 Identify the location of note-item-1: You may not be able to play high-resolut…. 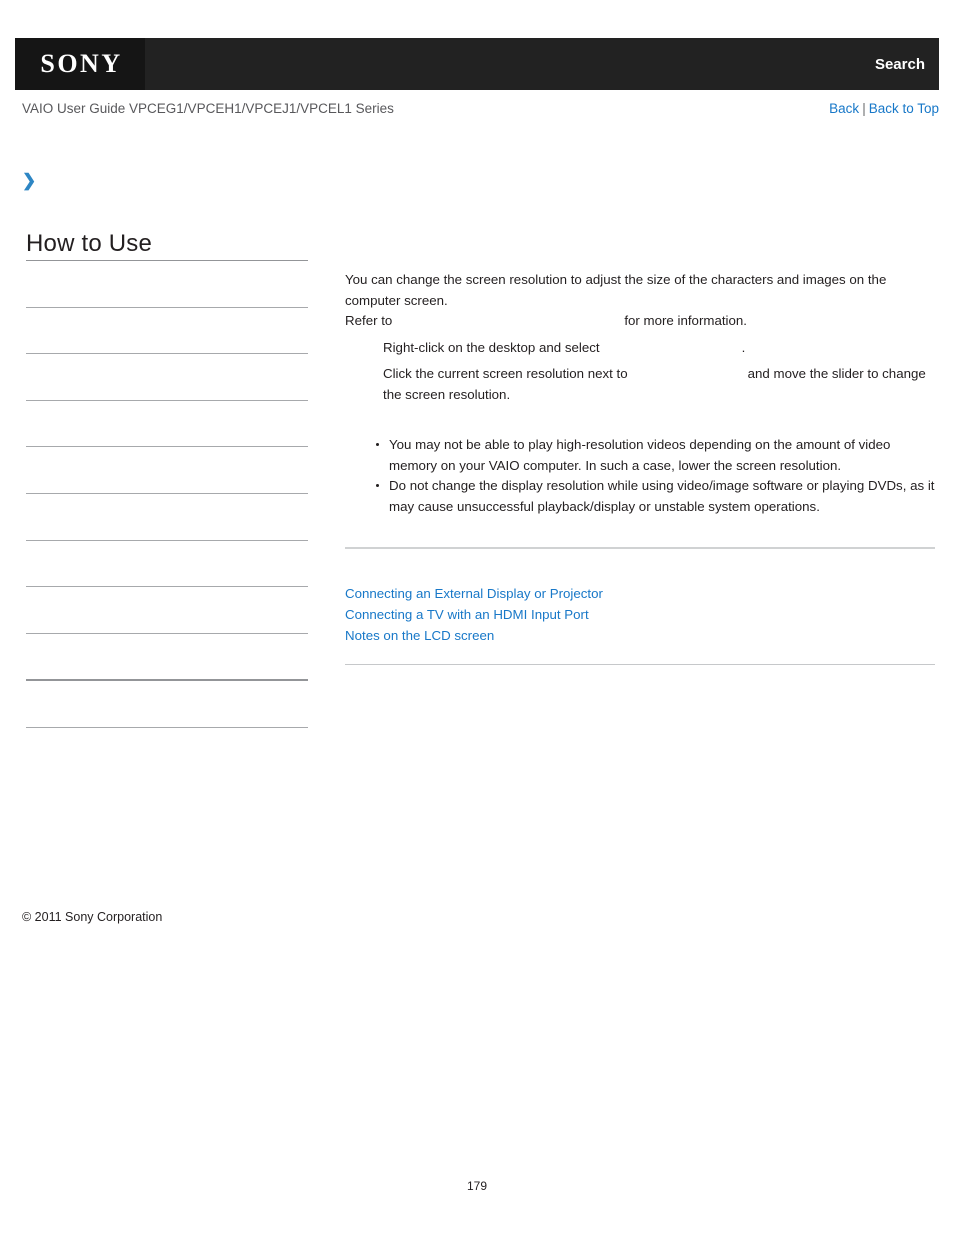
(655, 455).